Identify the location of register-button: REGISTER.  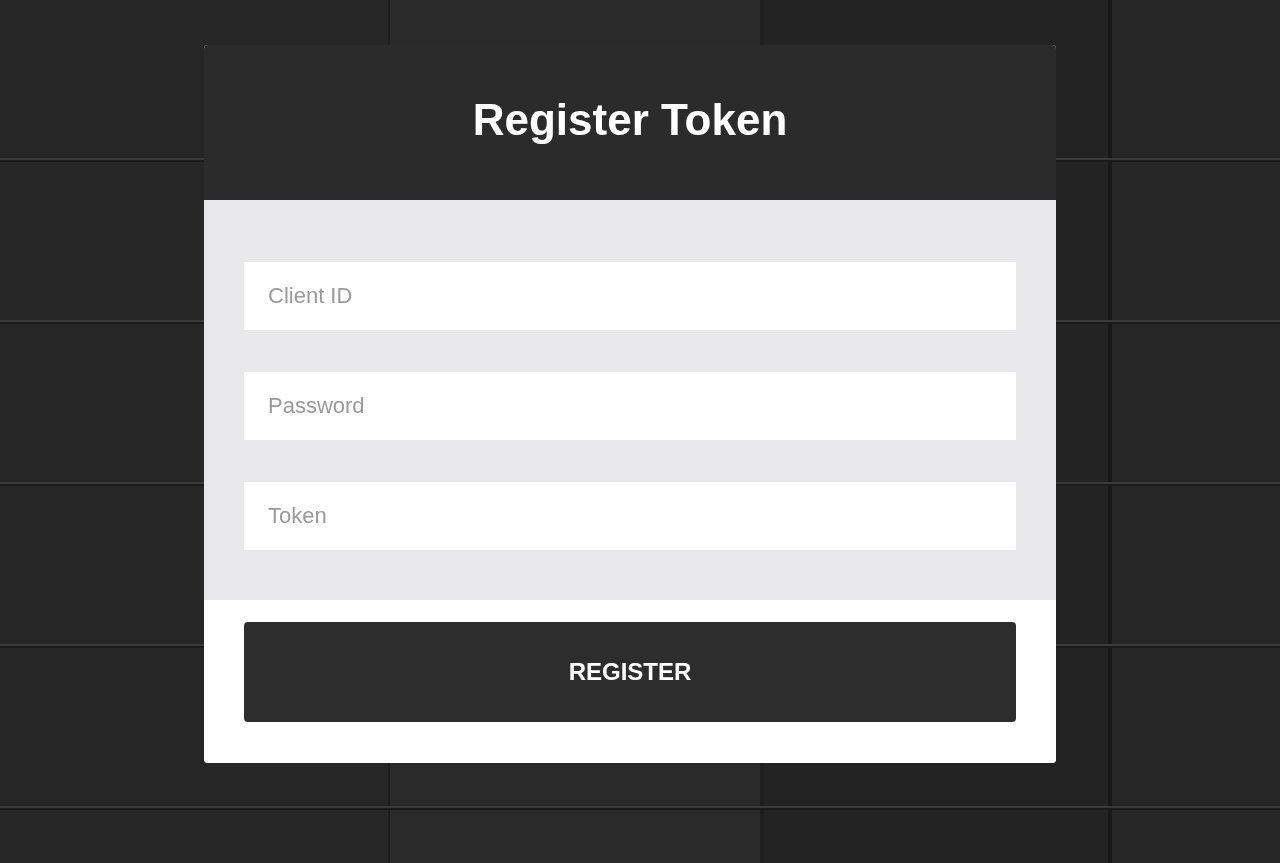
(630, 672).